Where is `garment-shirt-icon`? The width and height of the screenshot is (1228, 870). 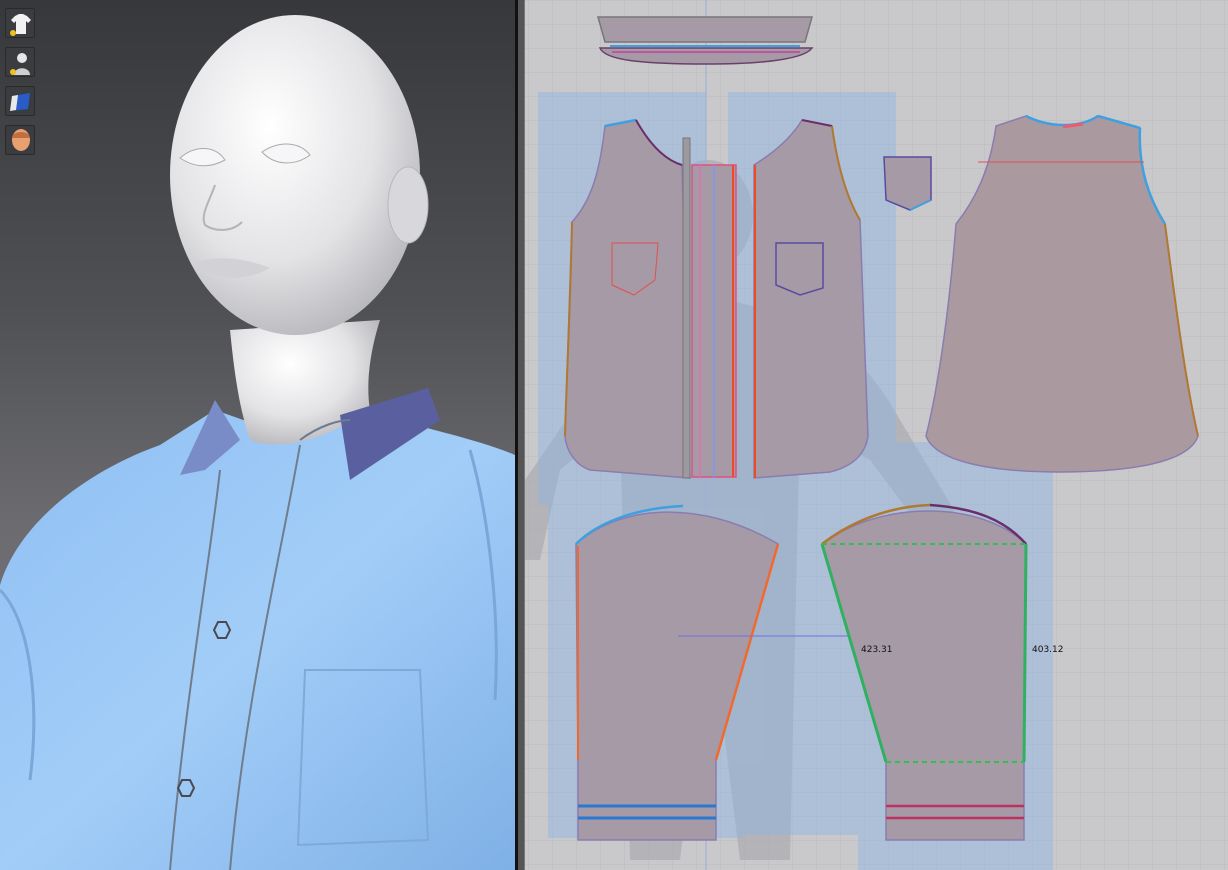 garment-shirt-icon is located at coordinates (20, 23).